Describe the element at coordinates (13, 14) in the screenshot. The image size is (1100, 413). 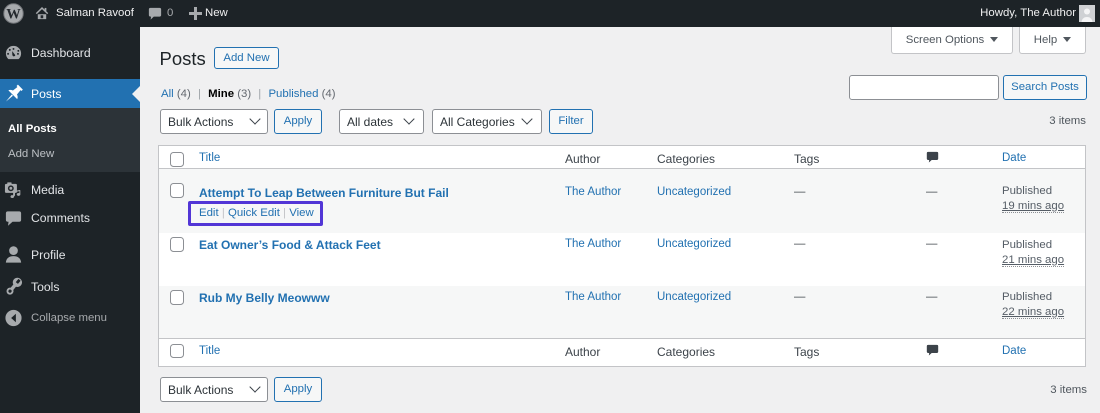
I see `svg-text: W` at that location.